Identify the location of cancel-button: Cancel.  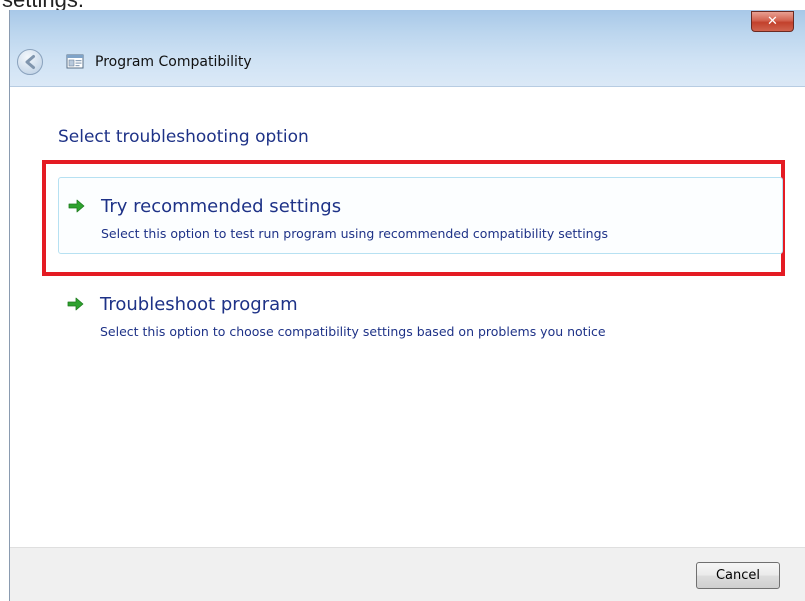
(738, 575).